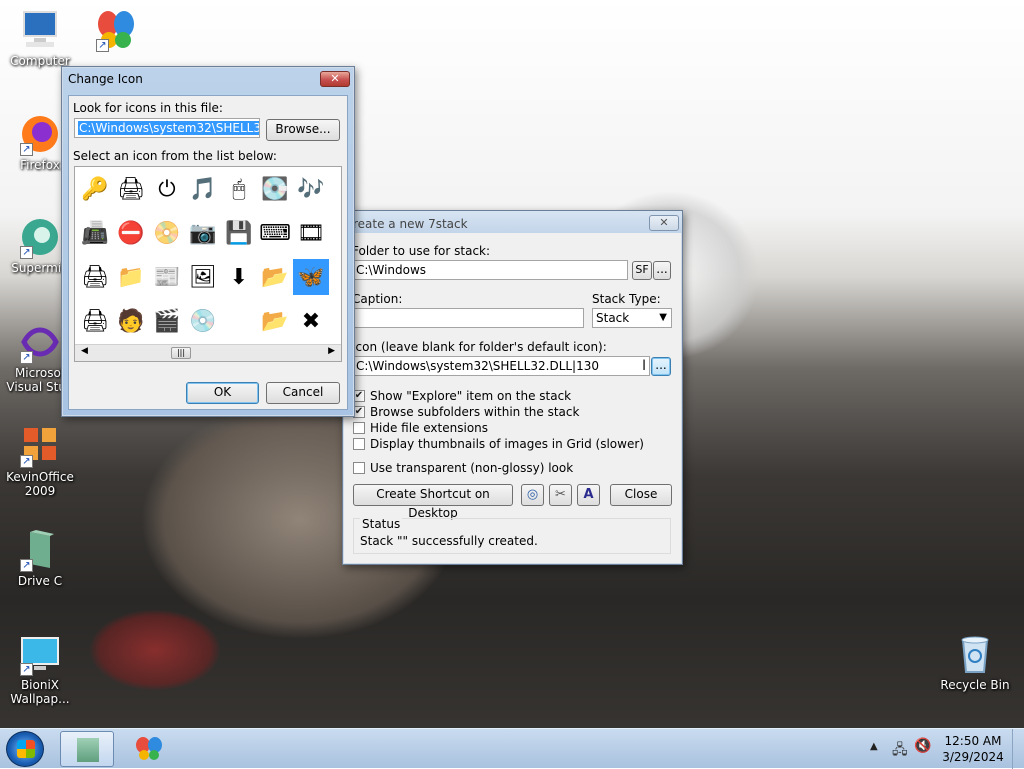 The width and height of the screenshot is (1024, 769). What do you see at coordinates (40, 558) in the screenshot?
I see `desktop-icon-drive-c: ↗ Drive C` at bounding box center [40, 558].